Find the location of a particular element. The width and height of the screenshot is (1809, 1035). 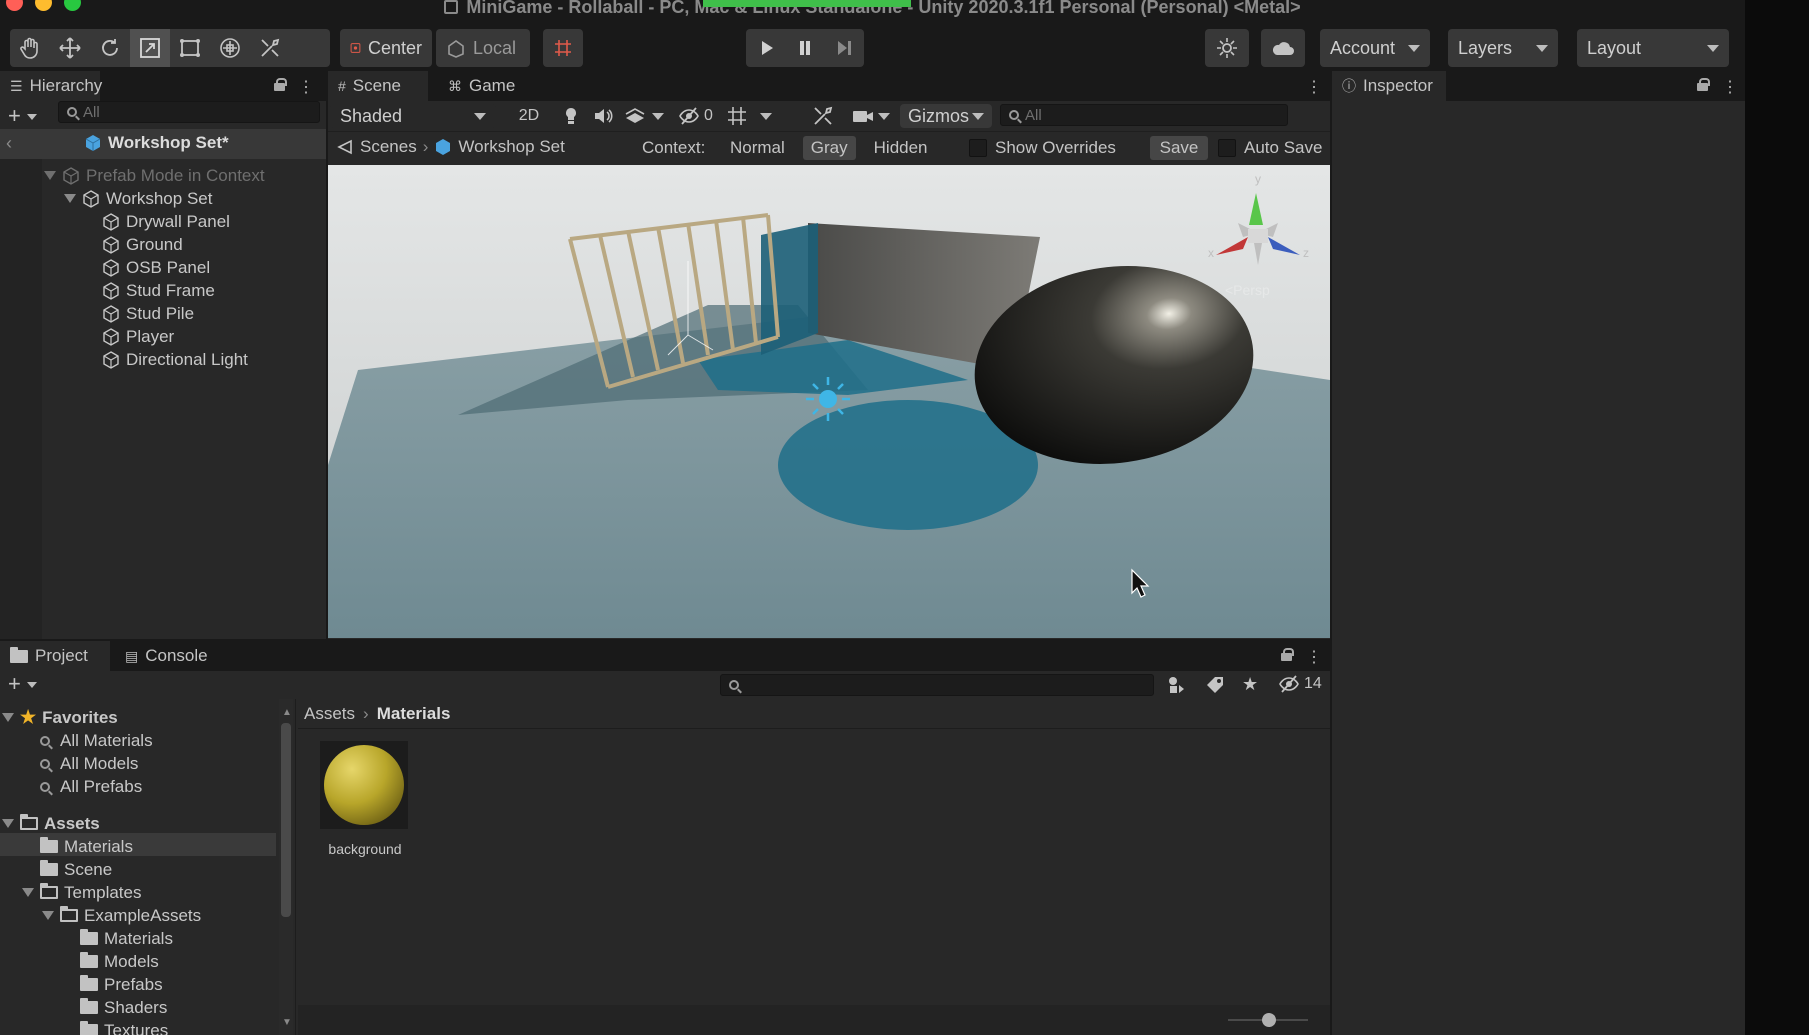

tools-toggle is located at coordinates (825, 116).